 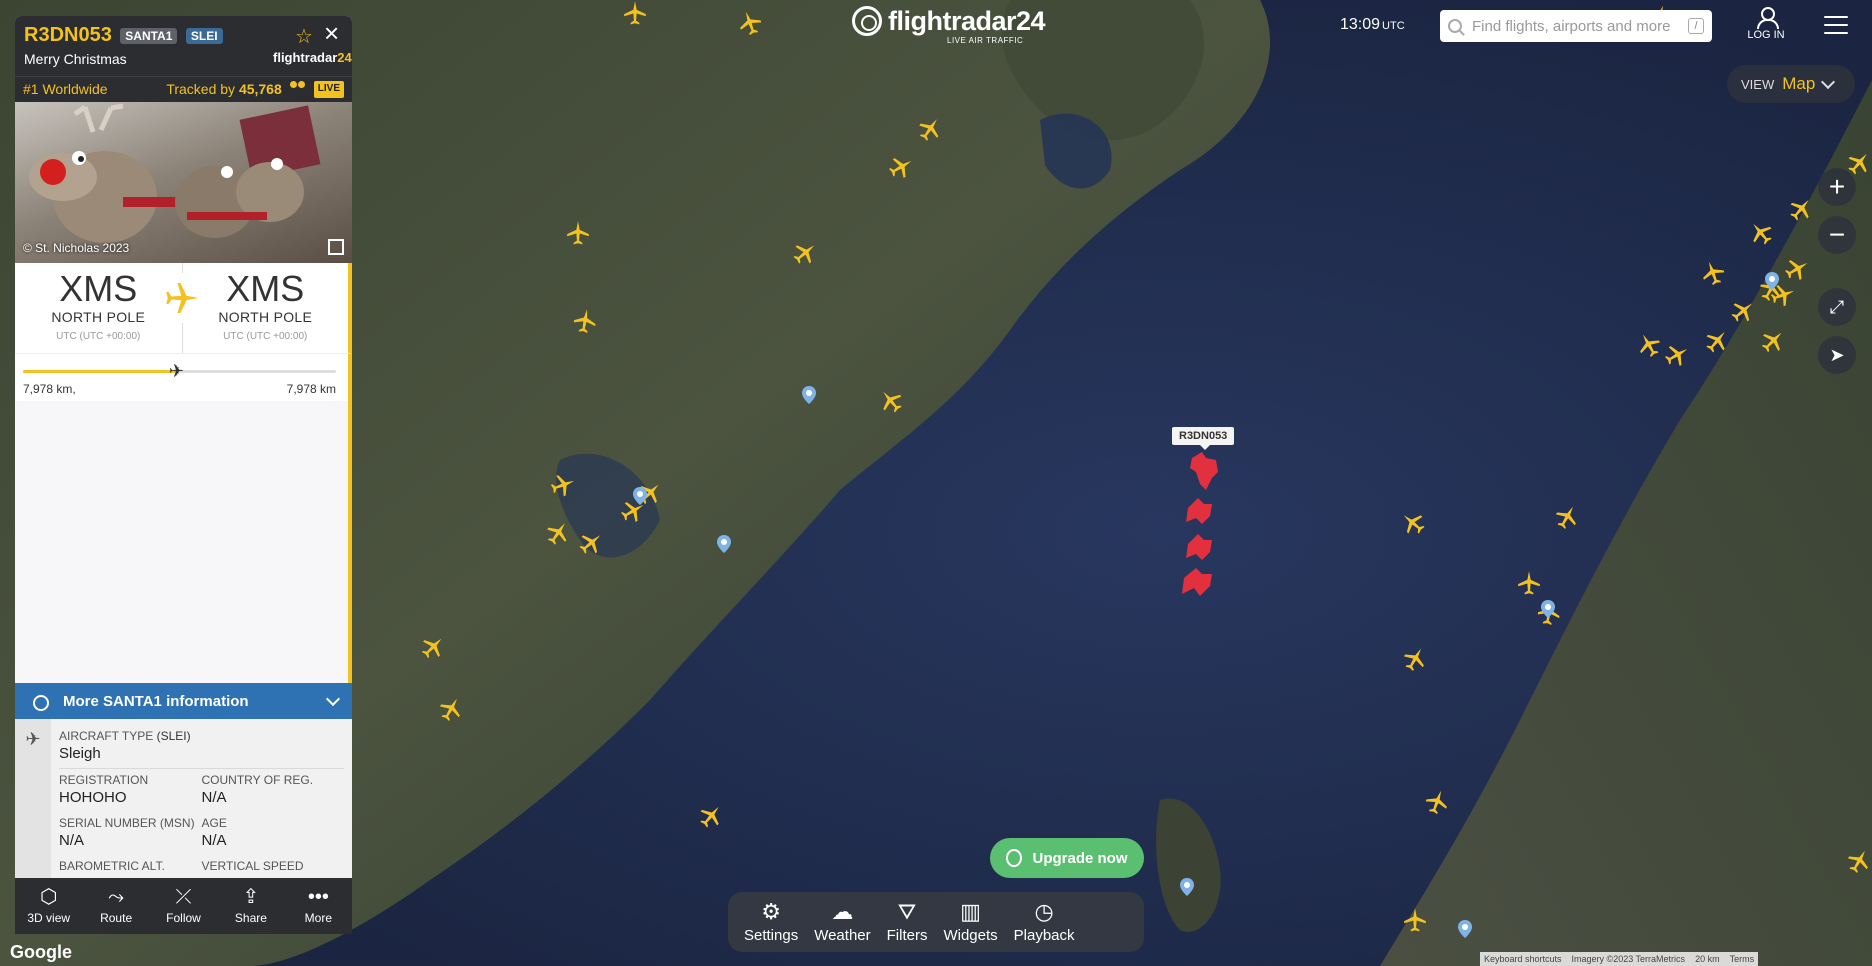 What do you see at coordinates (100, 371) in the screenshot?
I see `progress-fill` at bounding box center [100, 371].